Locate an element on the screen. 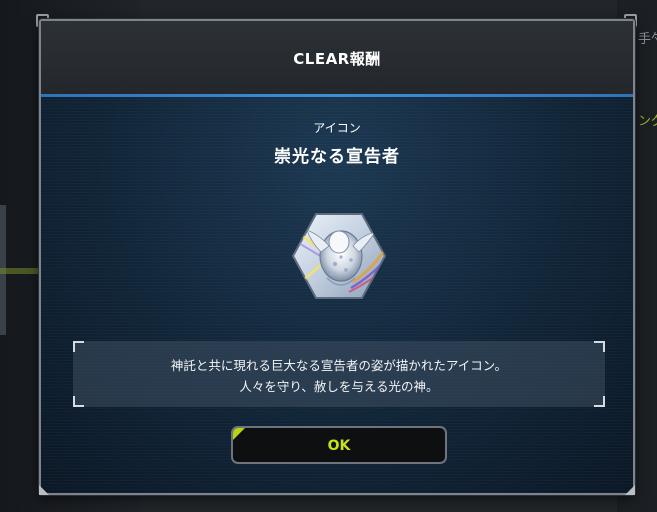 Image resolution: width=657 pixels, height=512 pixels. dialog-title: CLEAR報酬 is located at coordinates (337, 59).